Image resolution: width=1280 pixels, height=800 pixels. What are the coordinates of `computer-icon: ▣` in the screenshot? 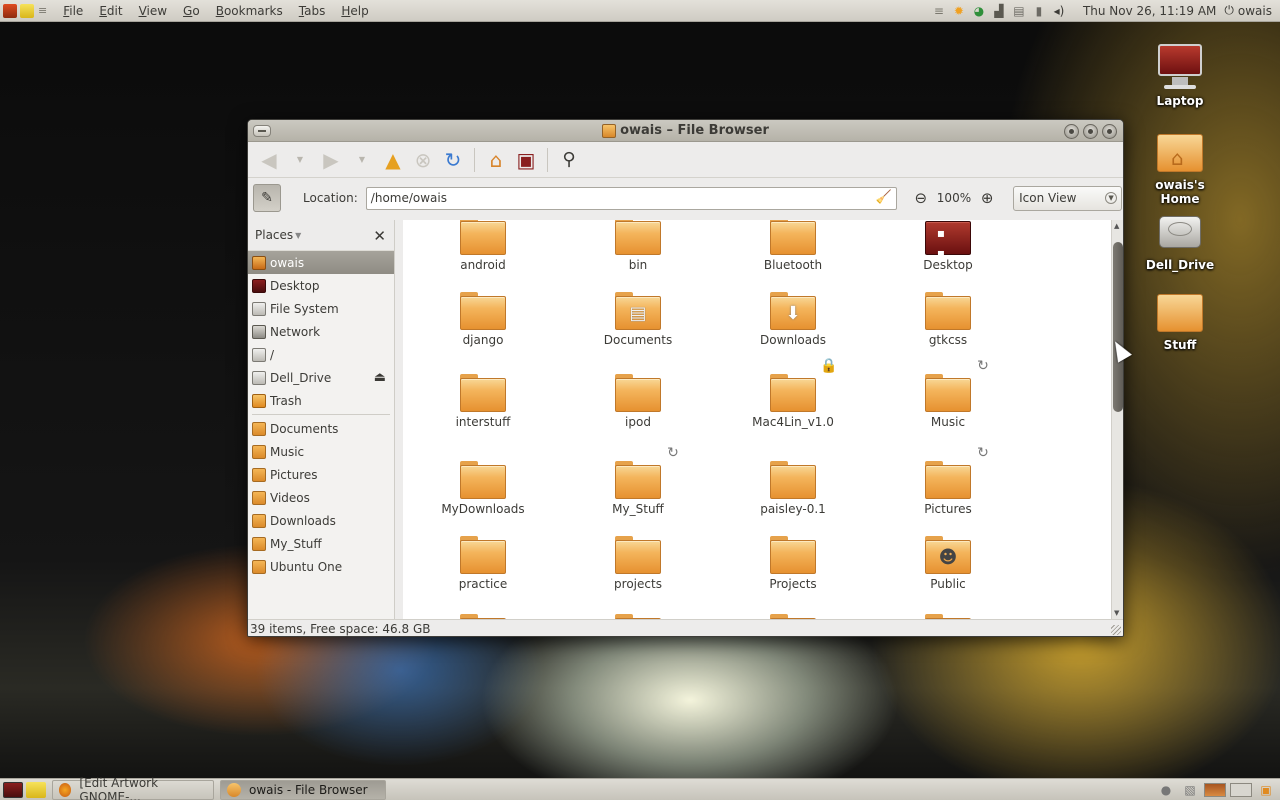 It's located at (526, 160).